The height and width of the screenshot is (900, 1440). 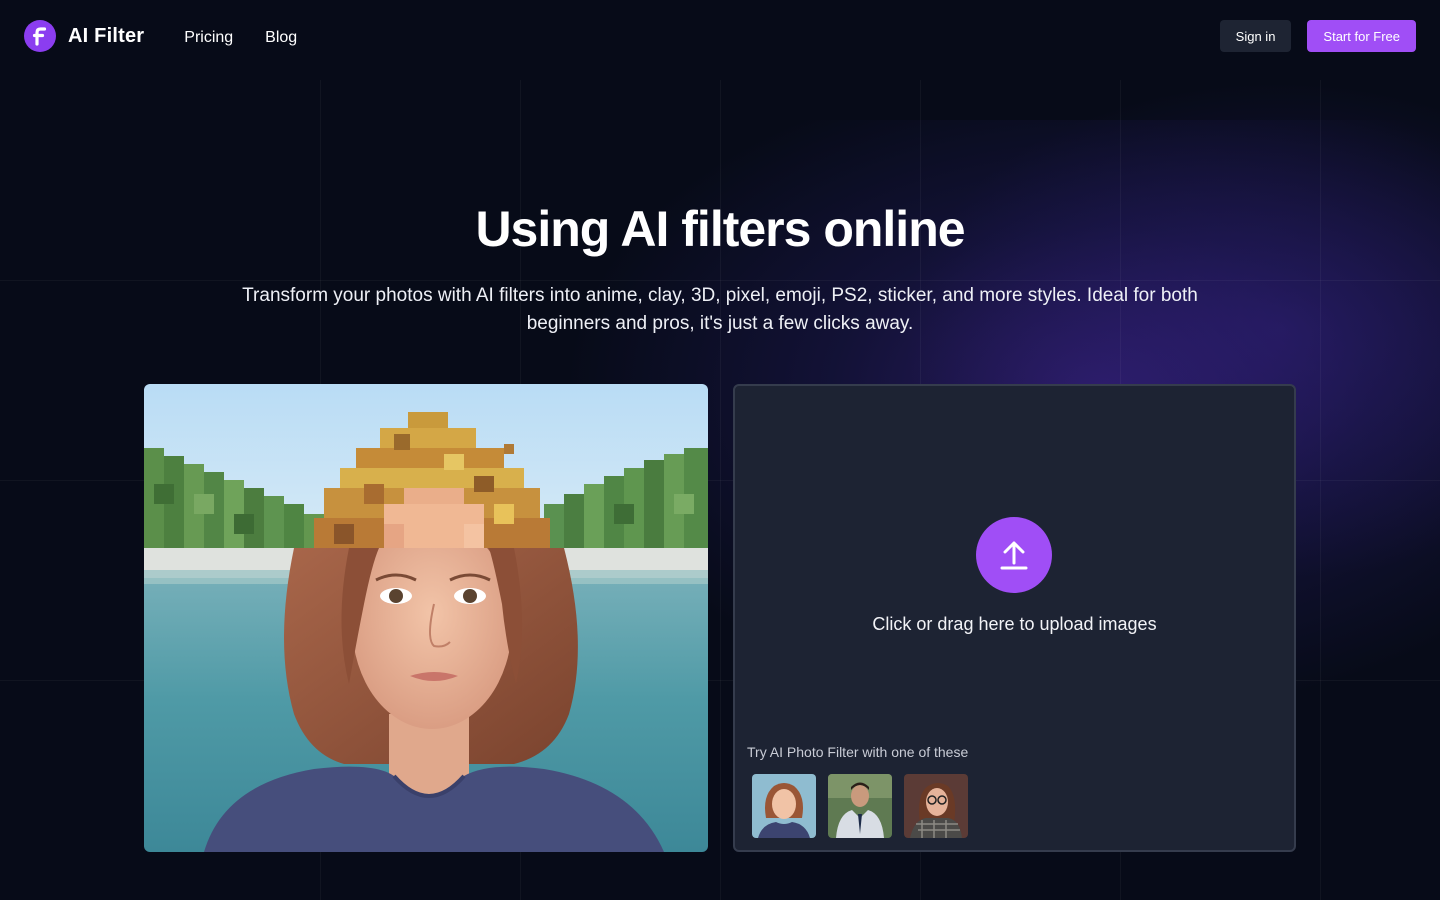 What do you see at coordinates (208, 38) in the screenshot?
I see `nav-pricing: Pricing` at bounding box center [208, 38].